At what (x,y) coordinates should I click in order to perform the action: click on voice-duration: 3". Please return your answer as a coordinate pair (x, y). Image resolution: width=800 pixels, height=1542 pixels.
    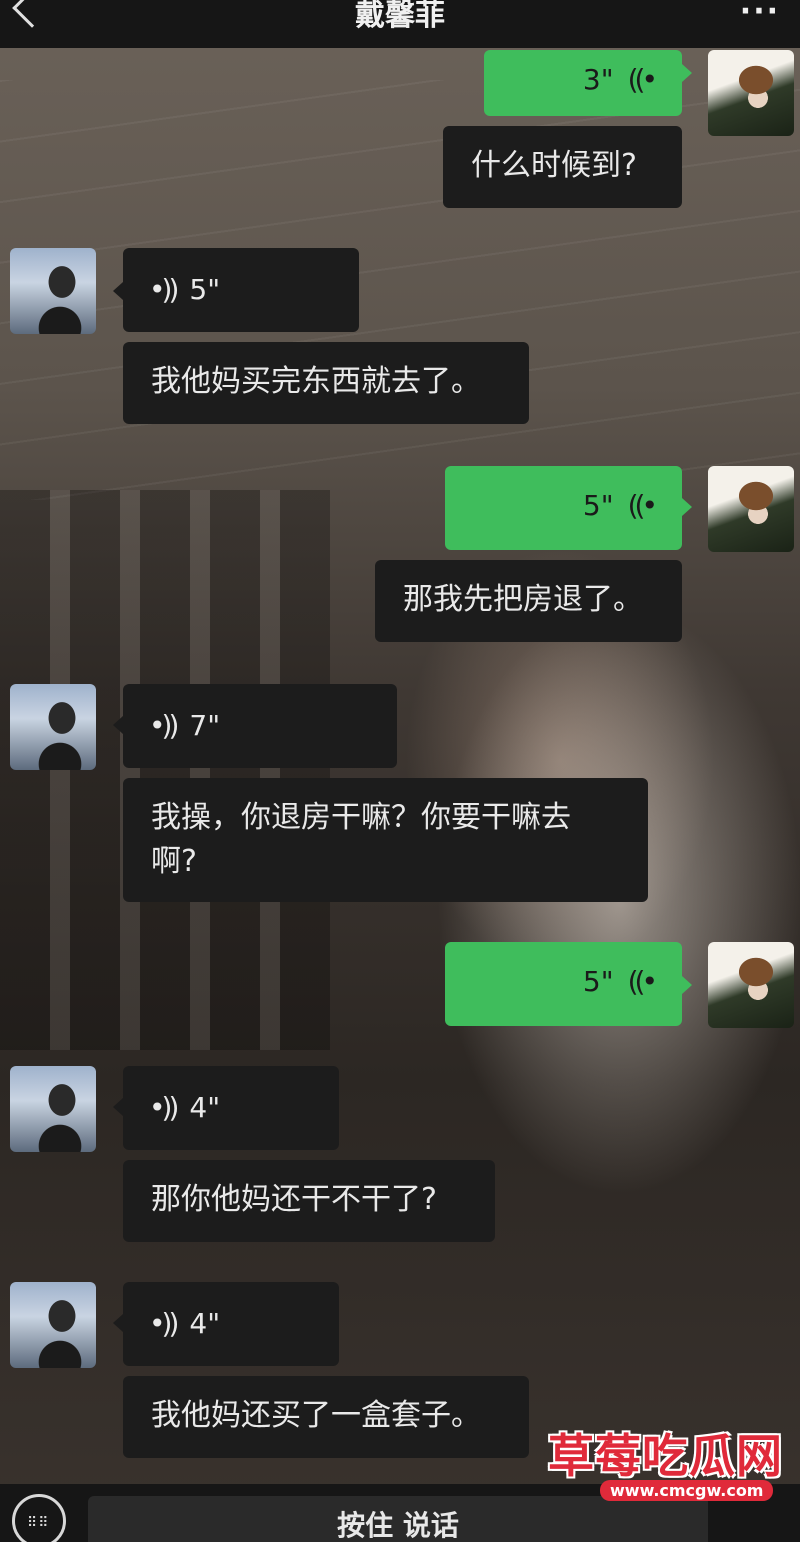
    Looking at the image, I should click on (598, 79).